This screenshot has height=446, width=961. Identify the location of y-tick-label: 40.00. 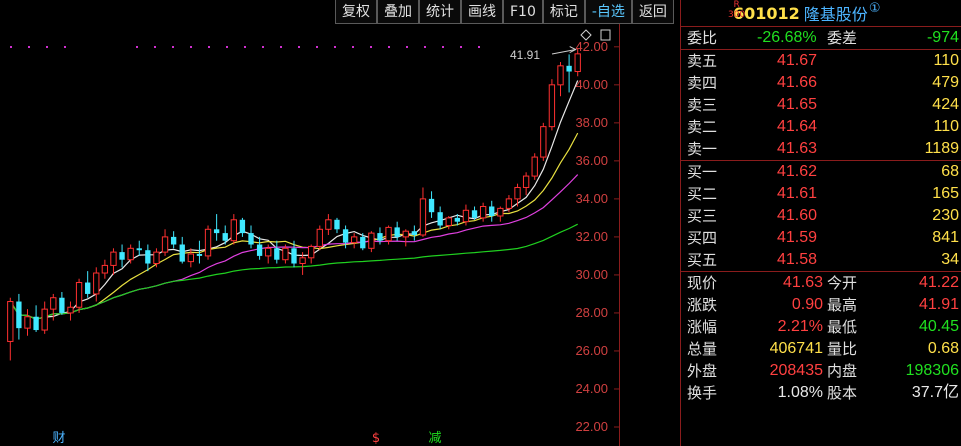
(591, 84).